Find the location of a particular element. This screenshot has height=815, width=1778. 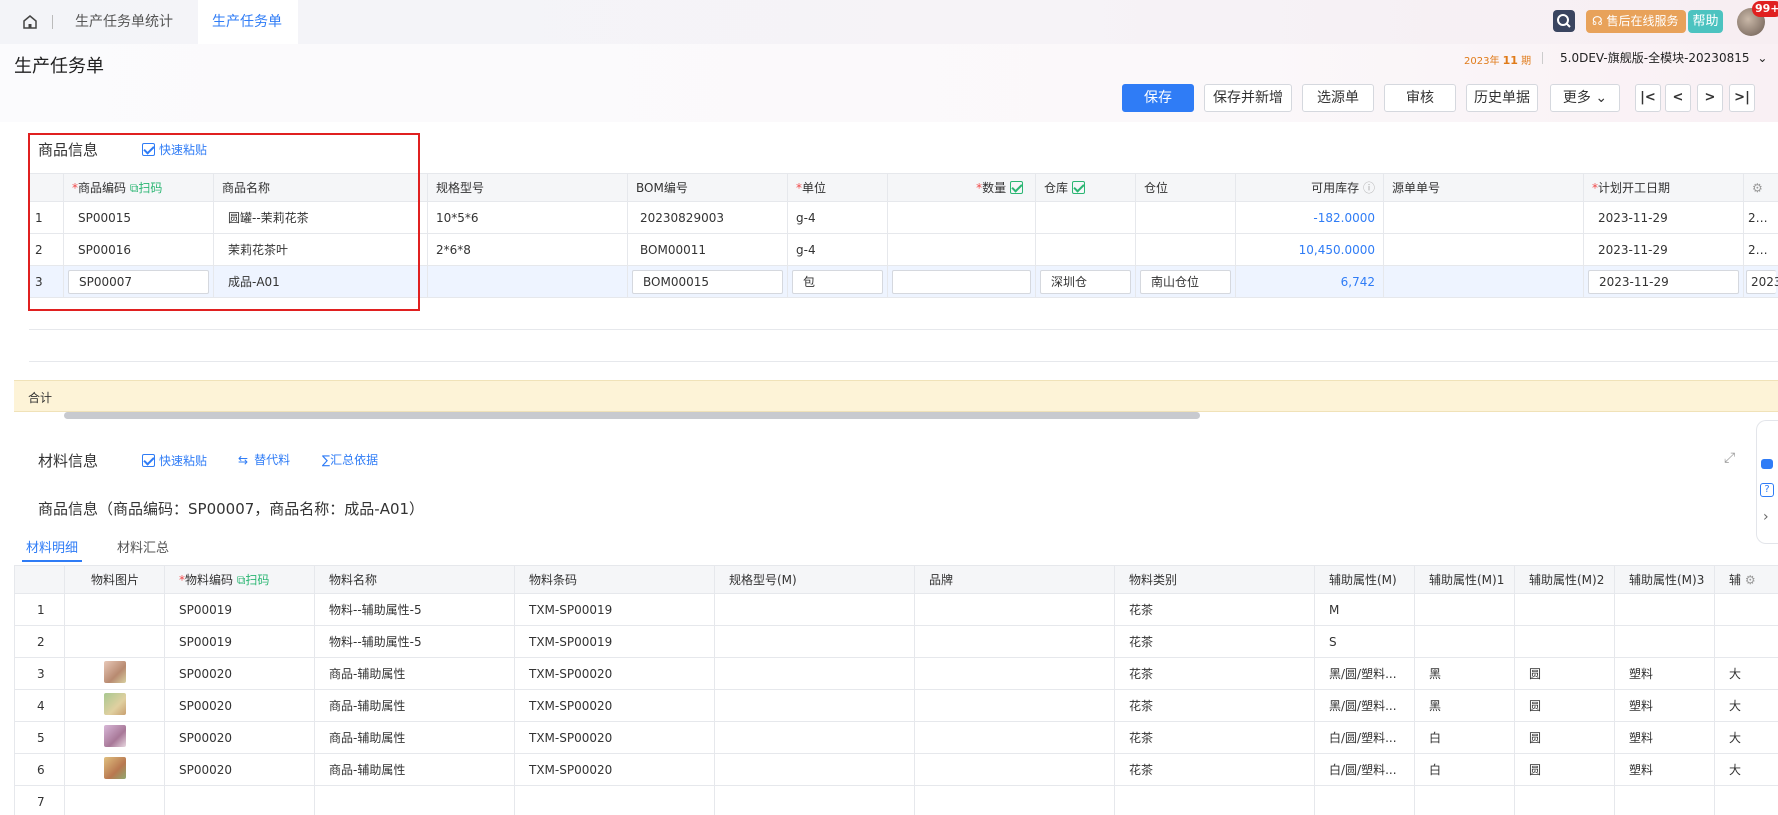

qty-input is located at coordinates (961, 281).